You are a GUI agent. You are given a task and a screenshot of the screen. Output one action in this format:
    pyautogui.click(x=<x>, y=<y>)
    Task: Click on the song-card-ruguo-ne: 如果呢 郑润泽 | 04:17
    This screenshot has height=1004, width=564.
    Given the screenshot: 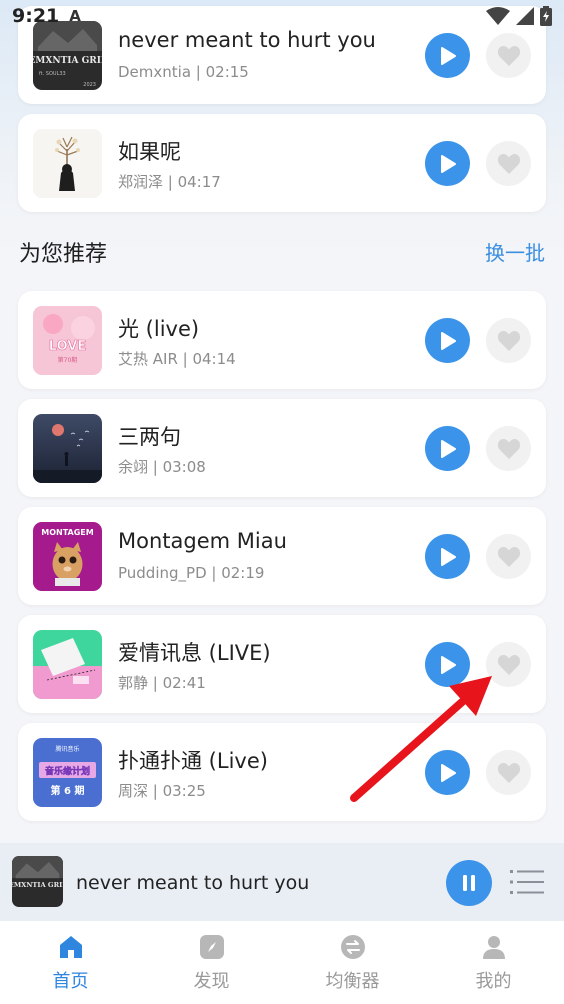 What is the action you would take?
    pyautogui.click(x=282, y=163)
    